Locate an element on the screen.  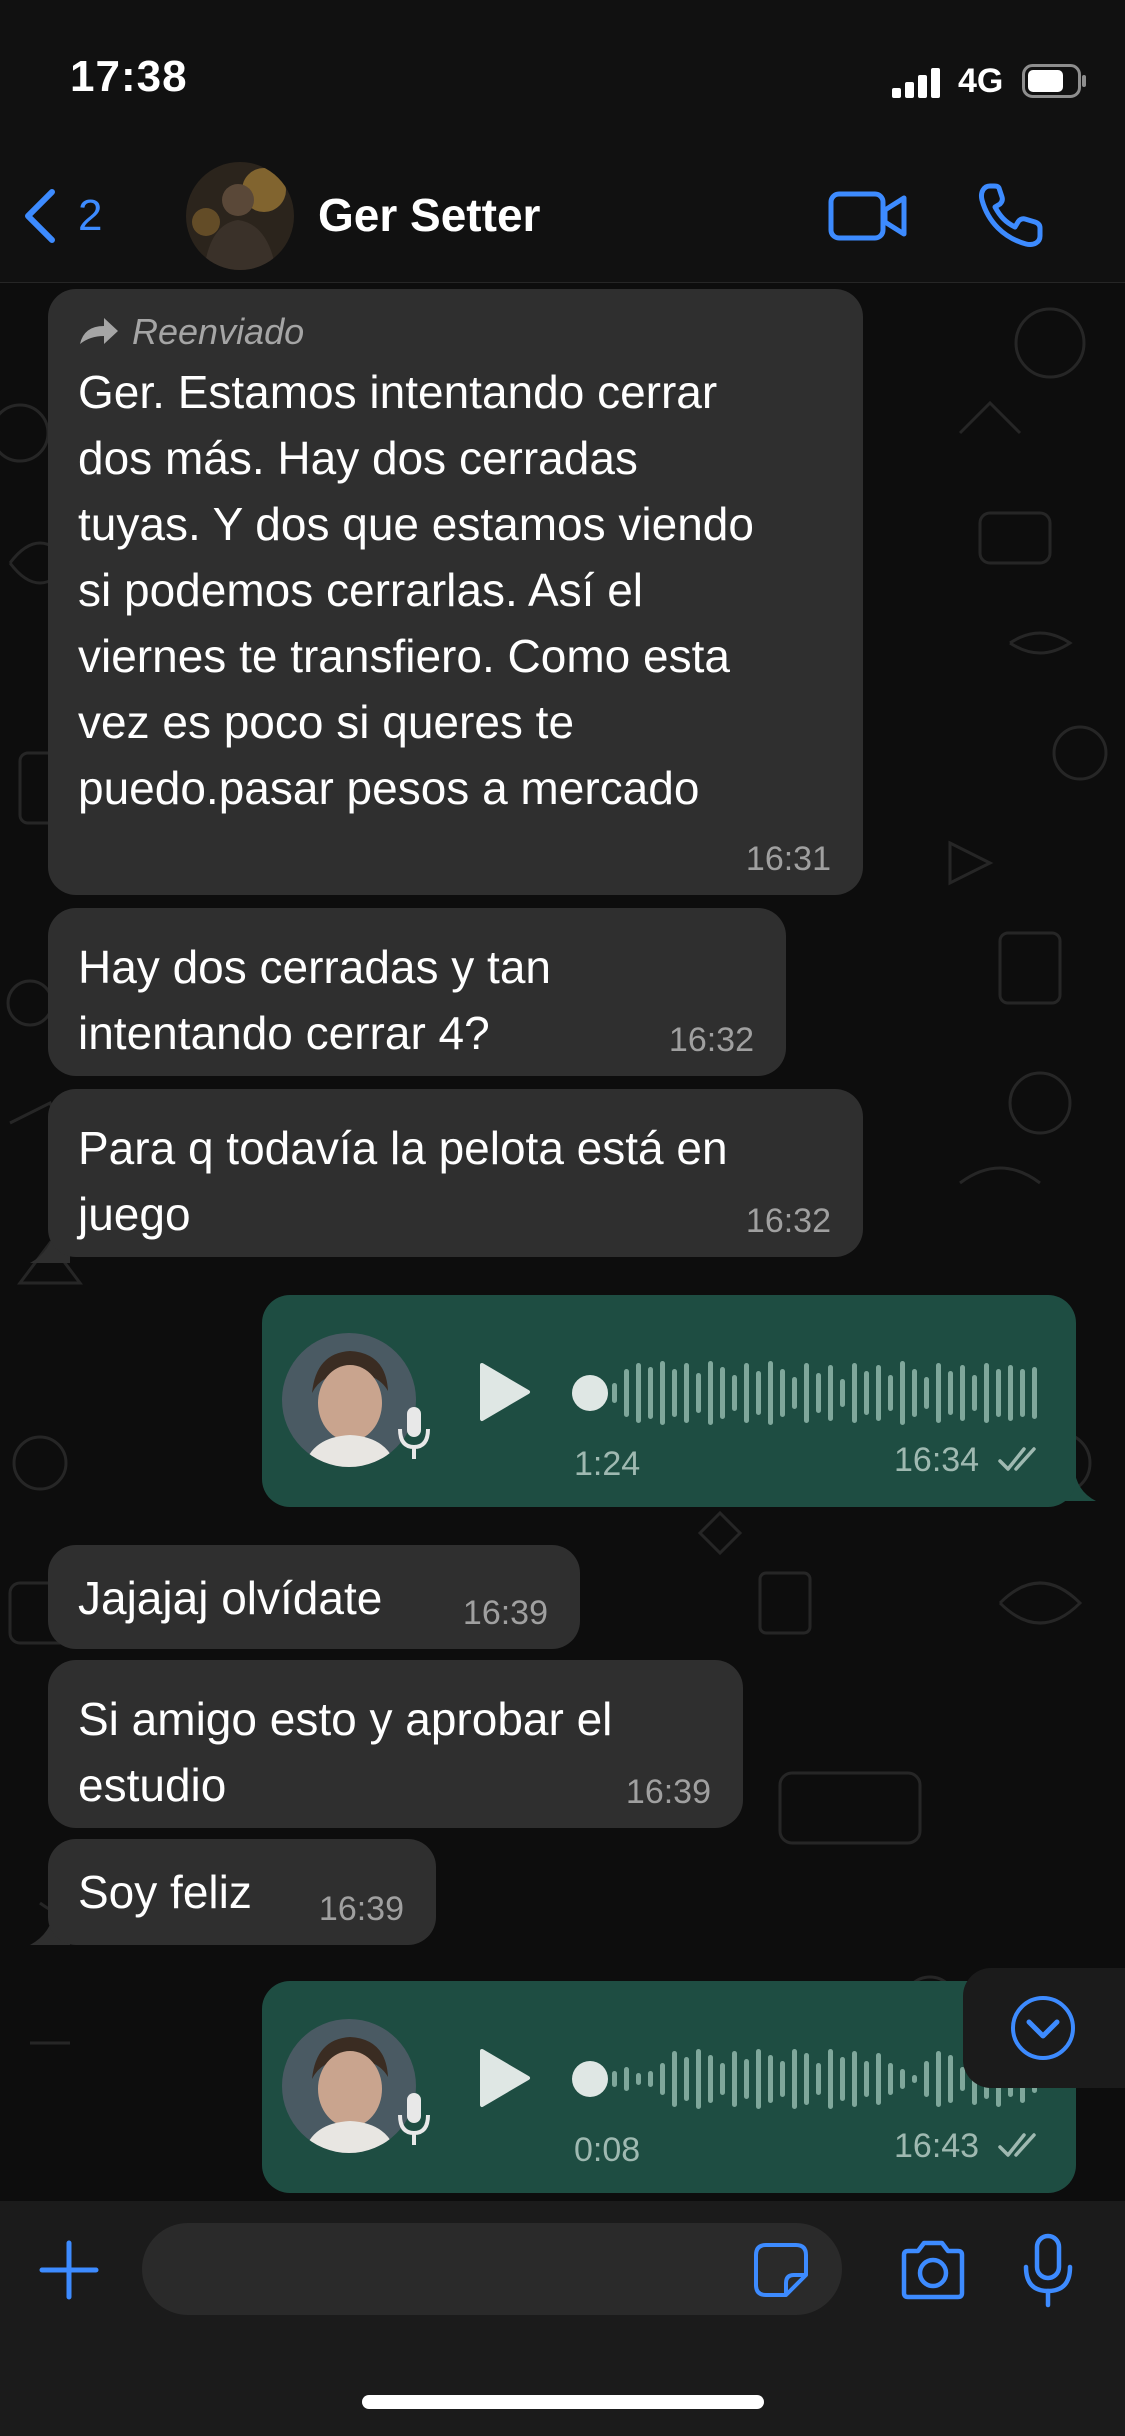
plus-icon is located at coordinates (69, 2270).